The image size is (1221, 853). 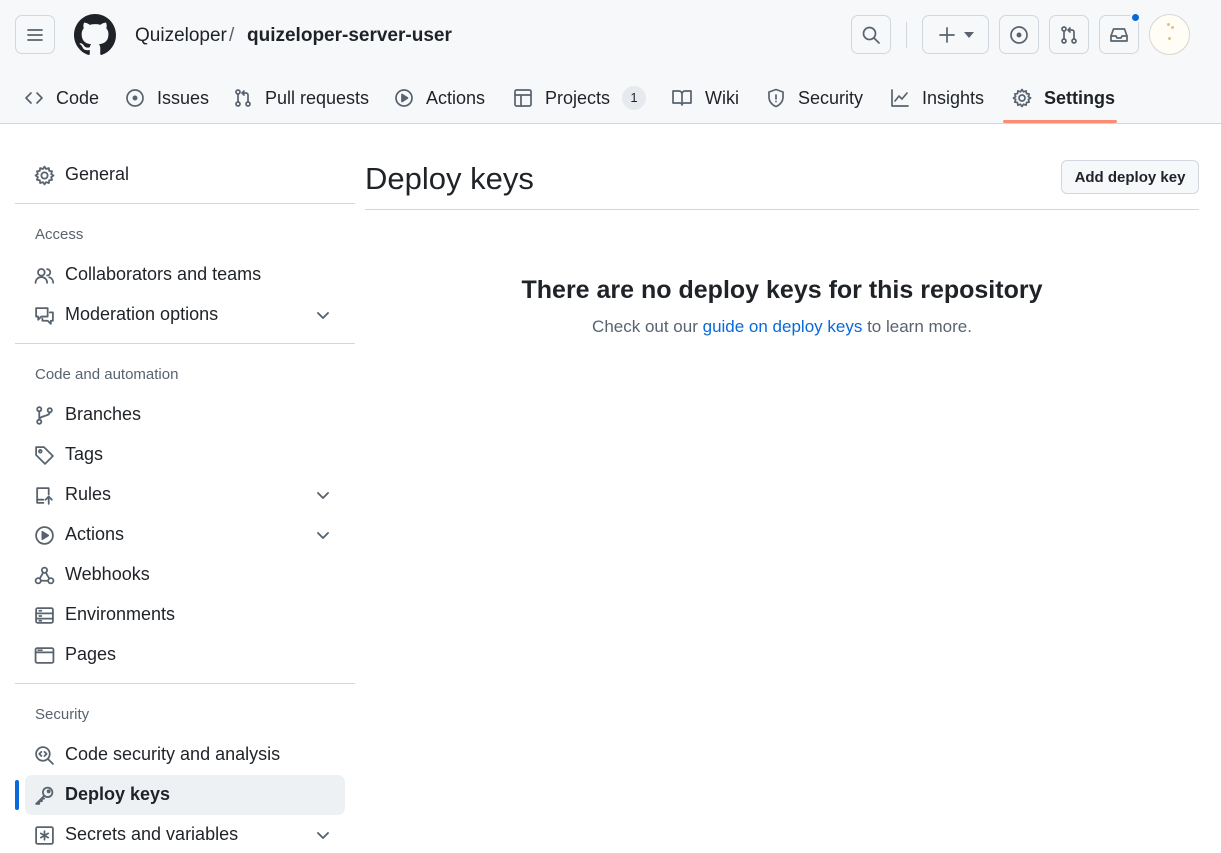 I want to click on breadcrumb-repo: quizeloper-server-user, so click(x=349, y=36).